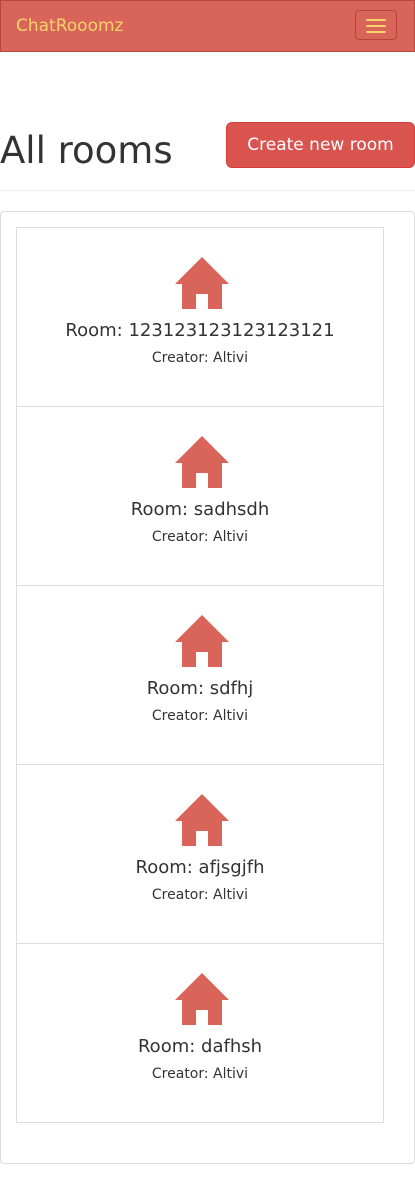 The height and width of the screenshot is (1184, 415). What do you see at coordinates (207, 26) in the screenshot?
I see `navbar: ChatRooomz` at bounding box center [207, 26].